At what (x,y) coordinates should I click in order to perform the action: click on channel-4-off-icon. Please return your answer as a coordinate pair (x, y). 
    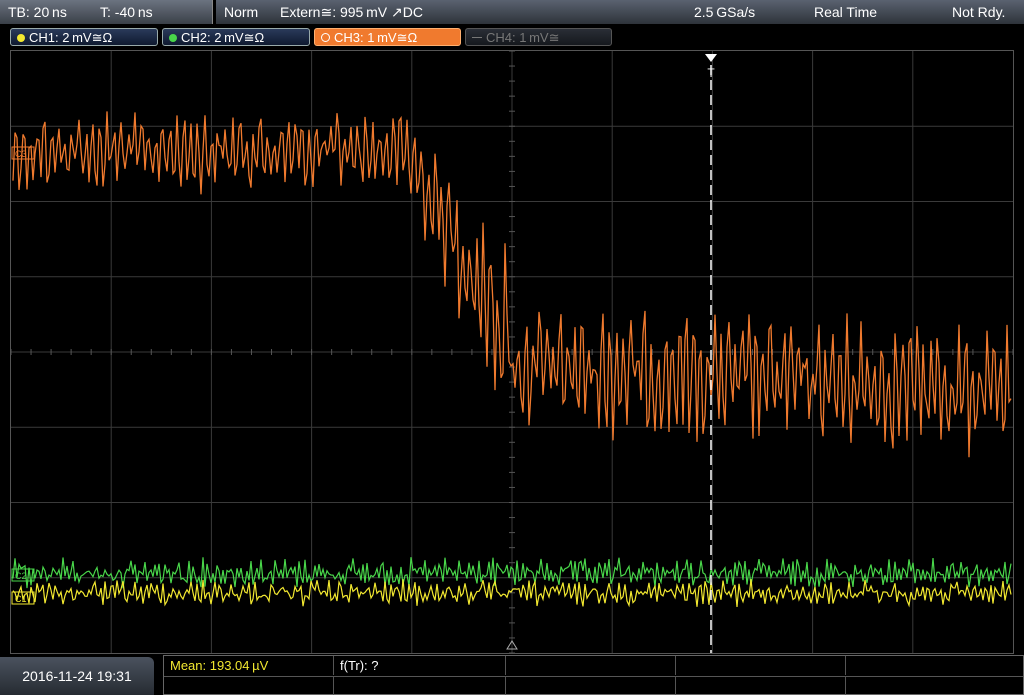
    Looking at the image, I should click on (477, 37).